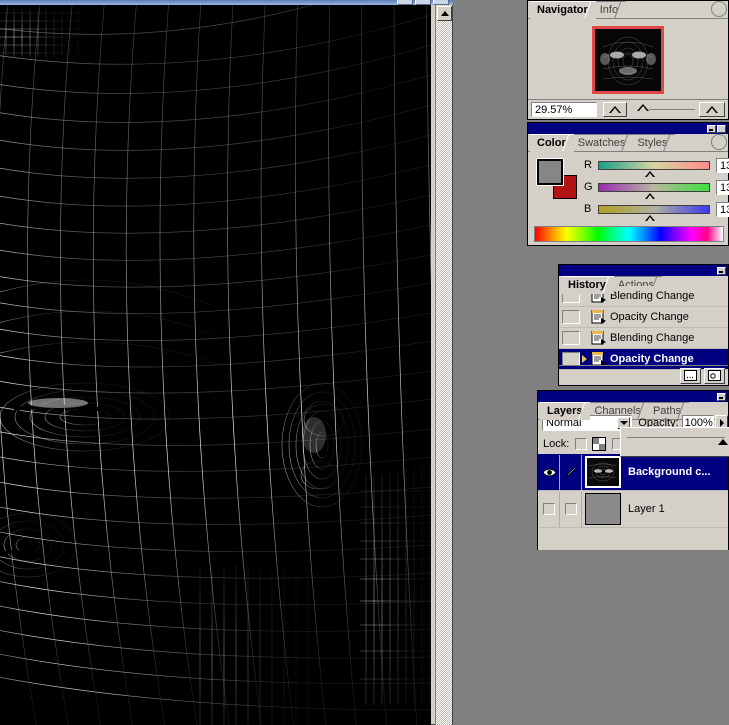  What do you see at coordinates (643, 107) in the screenshot?
I see `zoom-slider-thumb` at bounding box center [643, 107].